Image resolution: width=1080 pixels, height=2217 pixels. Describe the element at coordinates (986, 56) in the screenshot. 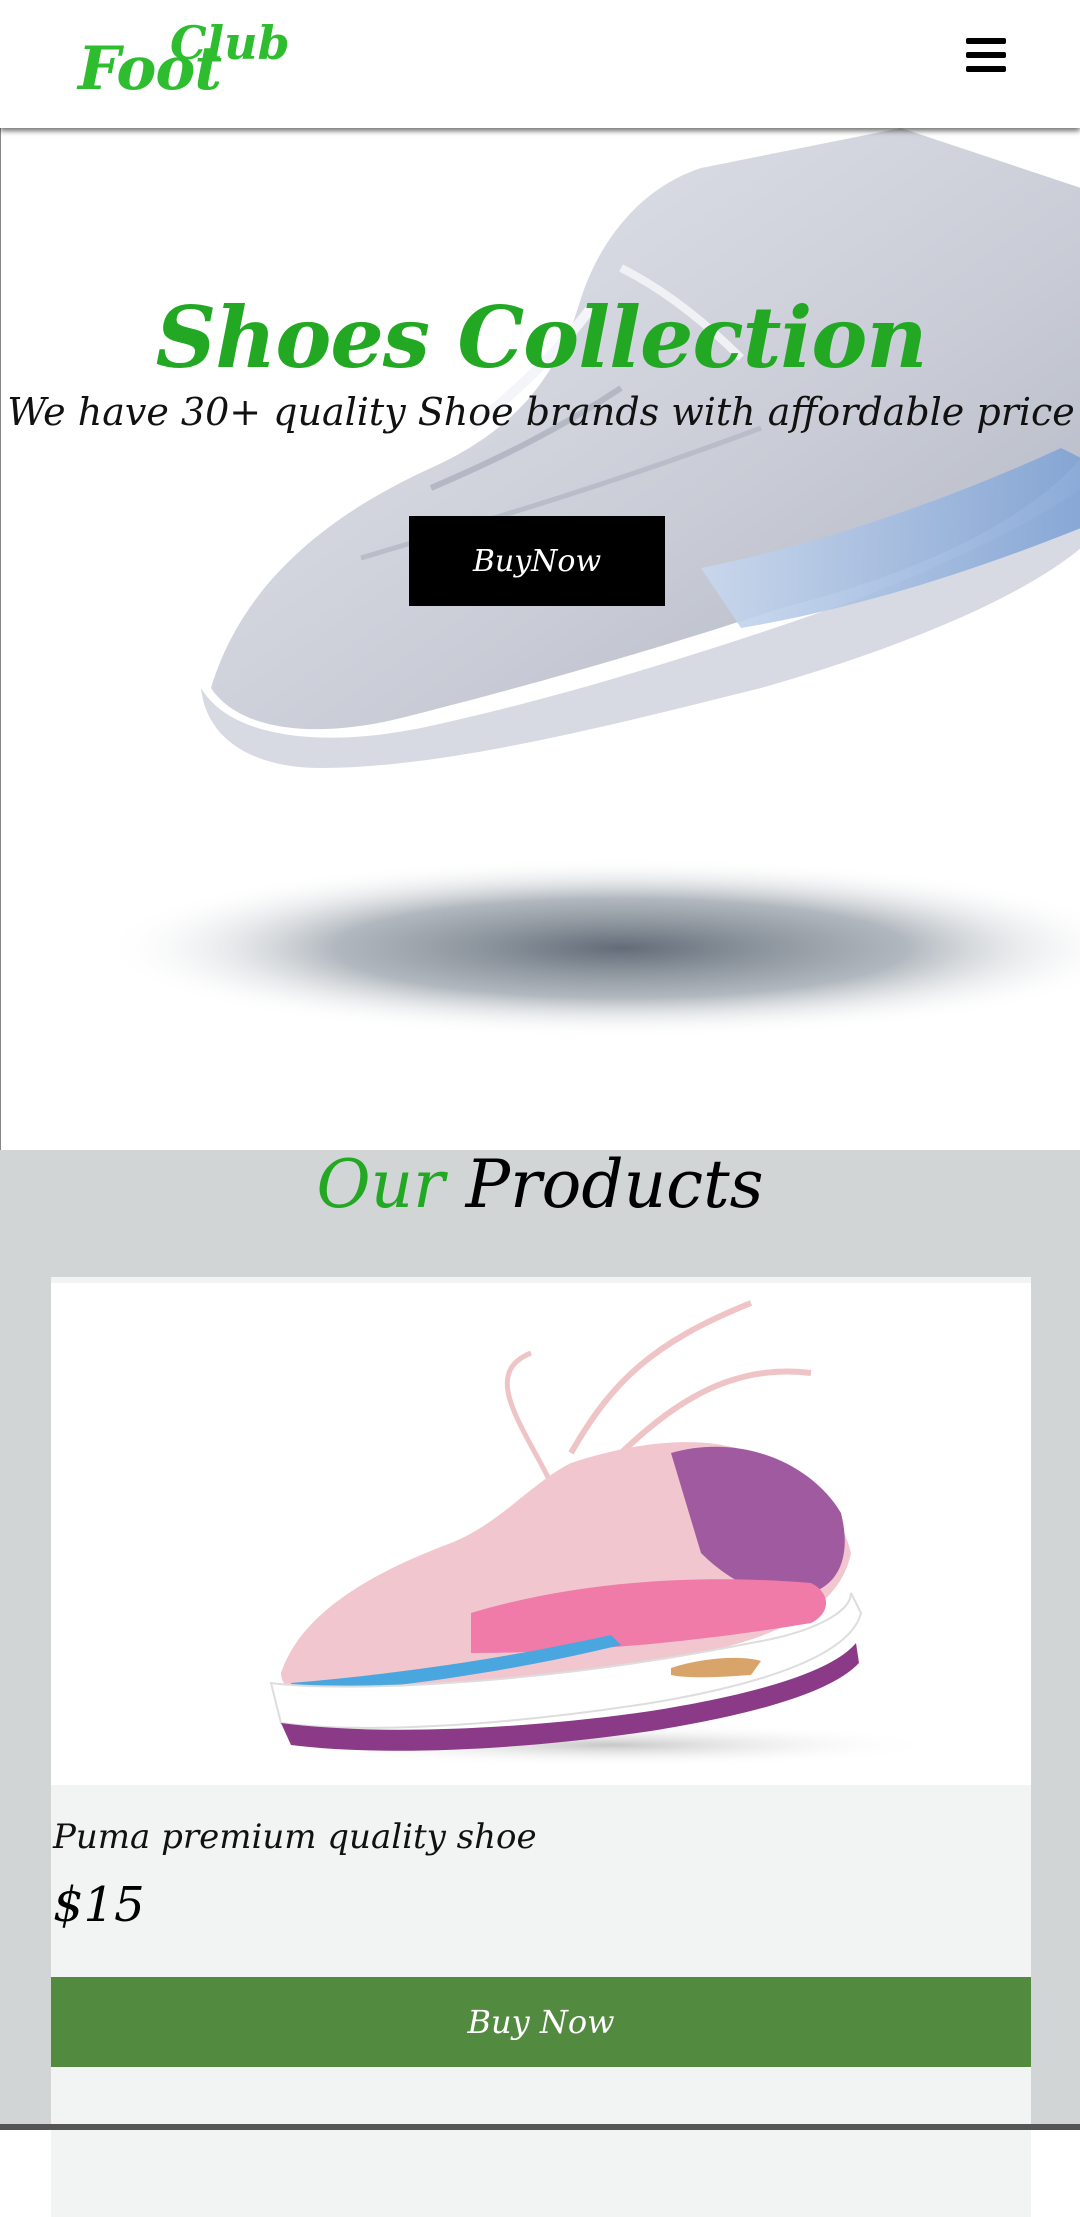

I see `hamburger-menu-icon` at that location.